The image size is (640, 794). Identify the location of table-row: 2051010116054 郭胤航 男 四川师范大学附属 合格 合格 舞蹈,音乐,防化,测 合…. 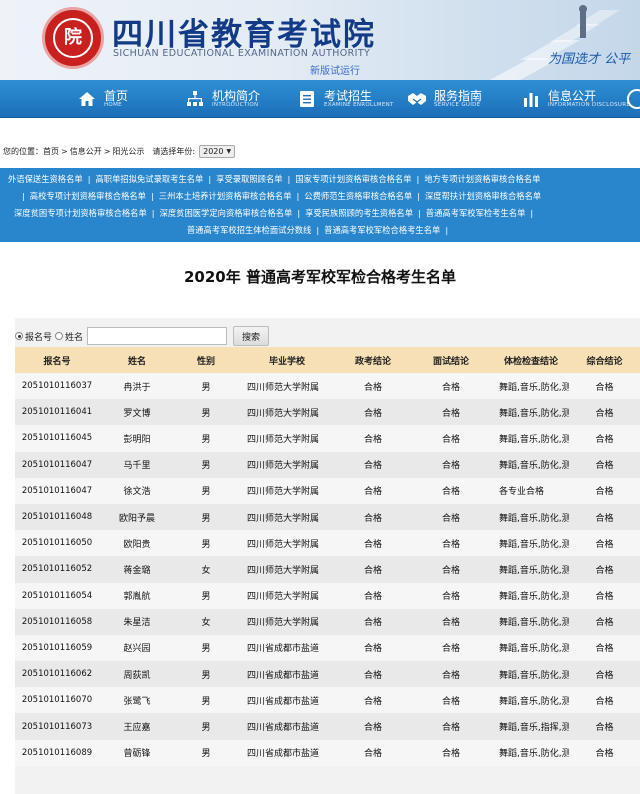
(327, 595).